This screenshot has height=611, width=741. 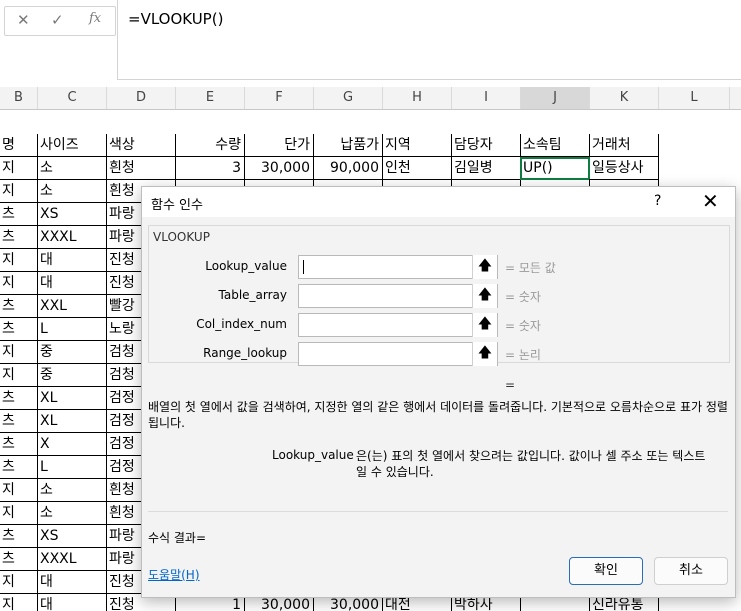 I want to click on close-icon: ✕, so click(x=710, y=201).